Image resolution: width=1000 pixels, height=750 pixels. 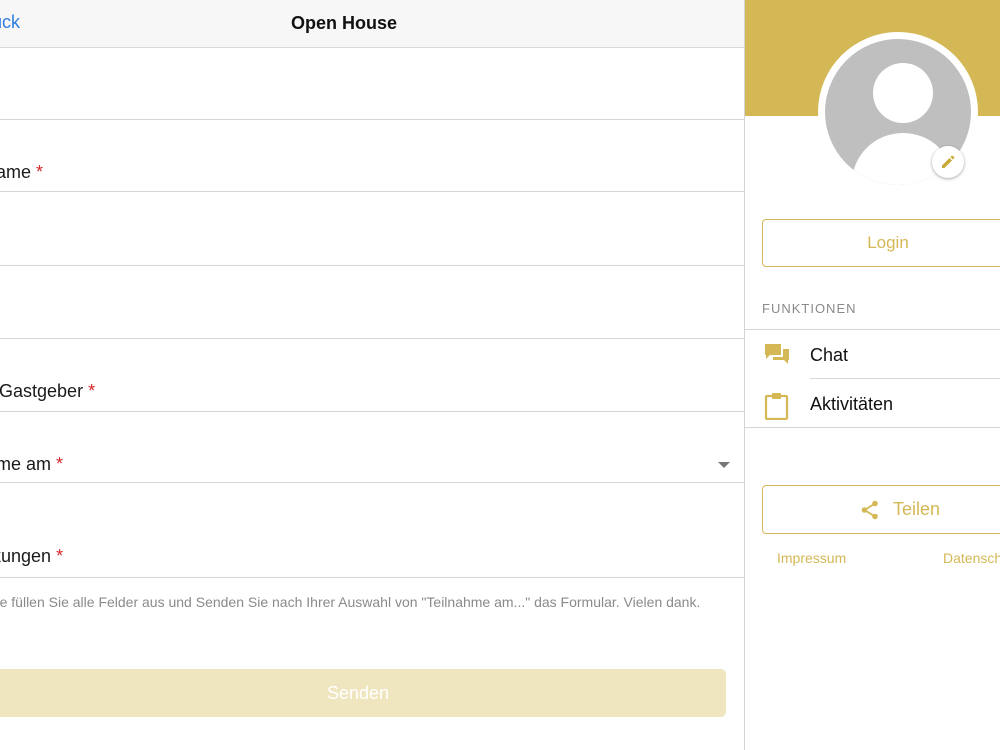 What do you see at coordinates (881, 243) in the screenshot?
I see `login-button: Login` at bounding box center [881, 243].